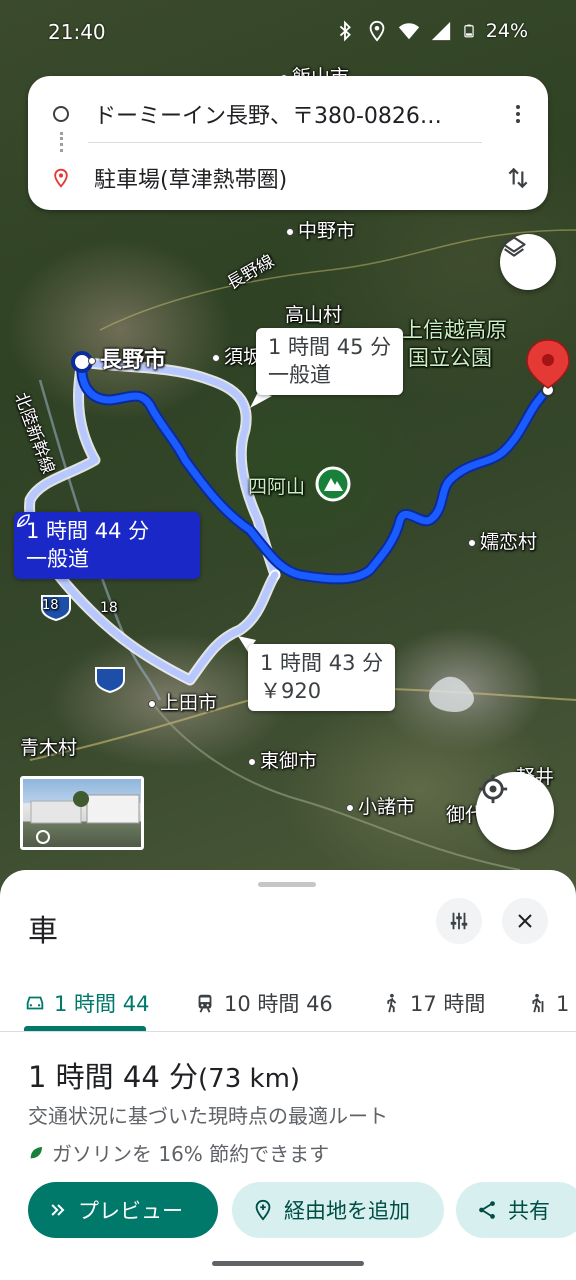 Image resolution: width=576 pixels, height=1280 pixels. Describe the element at coordinates (322, 663) in the screenshot. I see `callout-time: 1 時間 43 分` at that location.